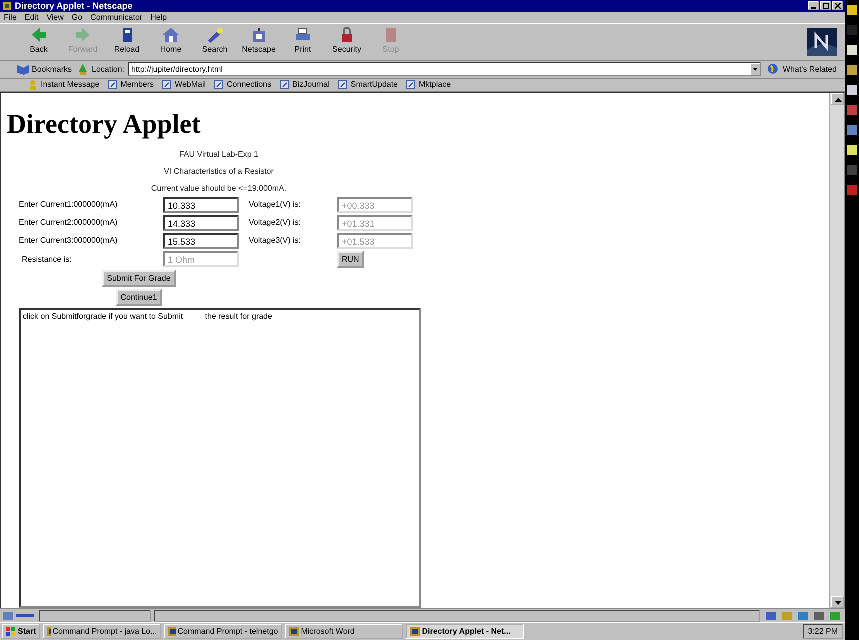 This screenshot has width=859, height=640. I want to click on location-field: http://jupiter/directory.html, so click(444, 69).